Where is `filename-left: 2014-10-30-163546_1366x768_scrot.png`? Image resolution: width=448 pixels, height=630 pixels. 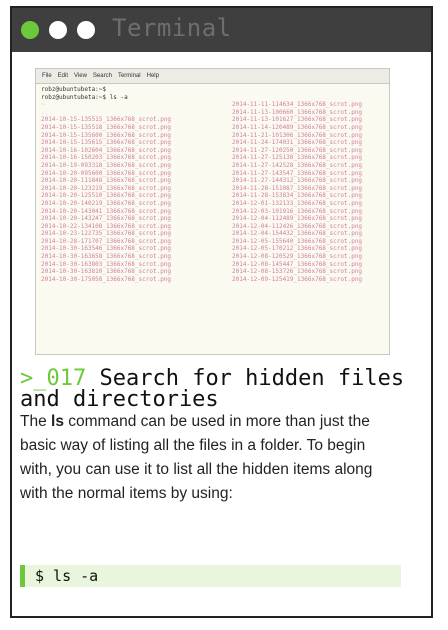
filename-left: 2014-10-30-163546_1366x768_scrot.png is located at coordinates (106, 249).